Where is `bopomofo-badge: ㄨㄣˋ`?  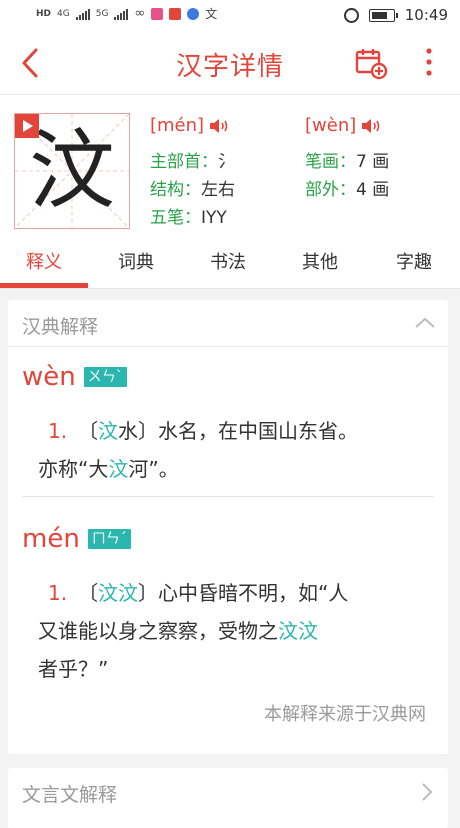
bopomofo-badge: ㄨㄣˋ is located at coordinates (105, 377).